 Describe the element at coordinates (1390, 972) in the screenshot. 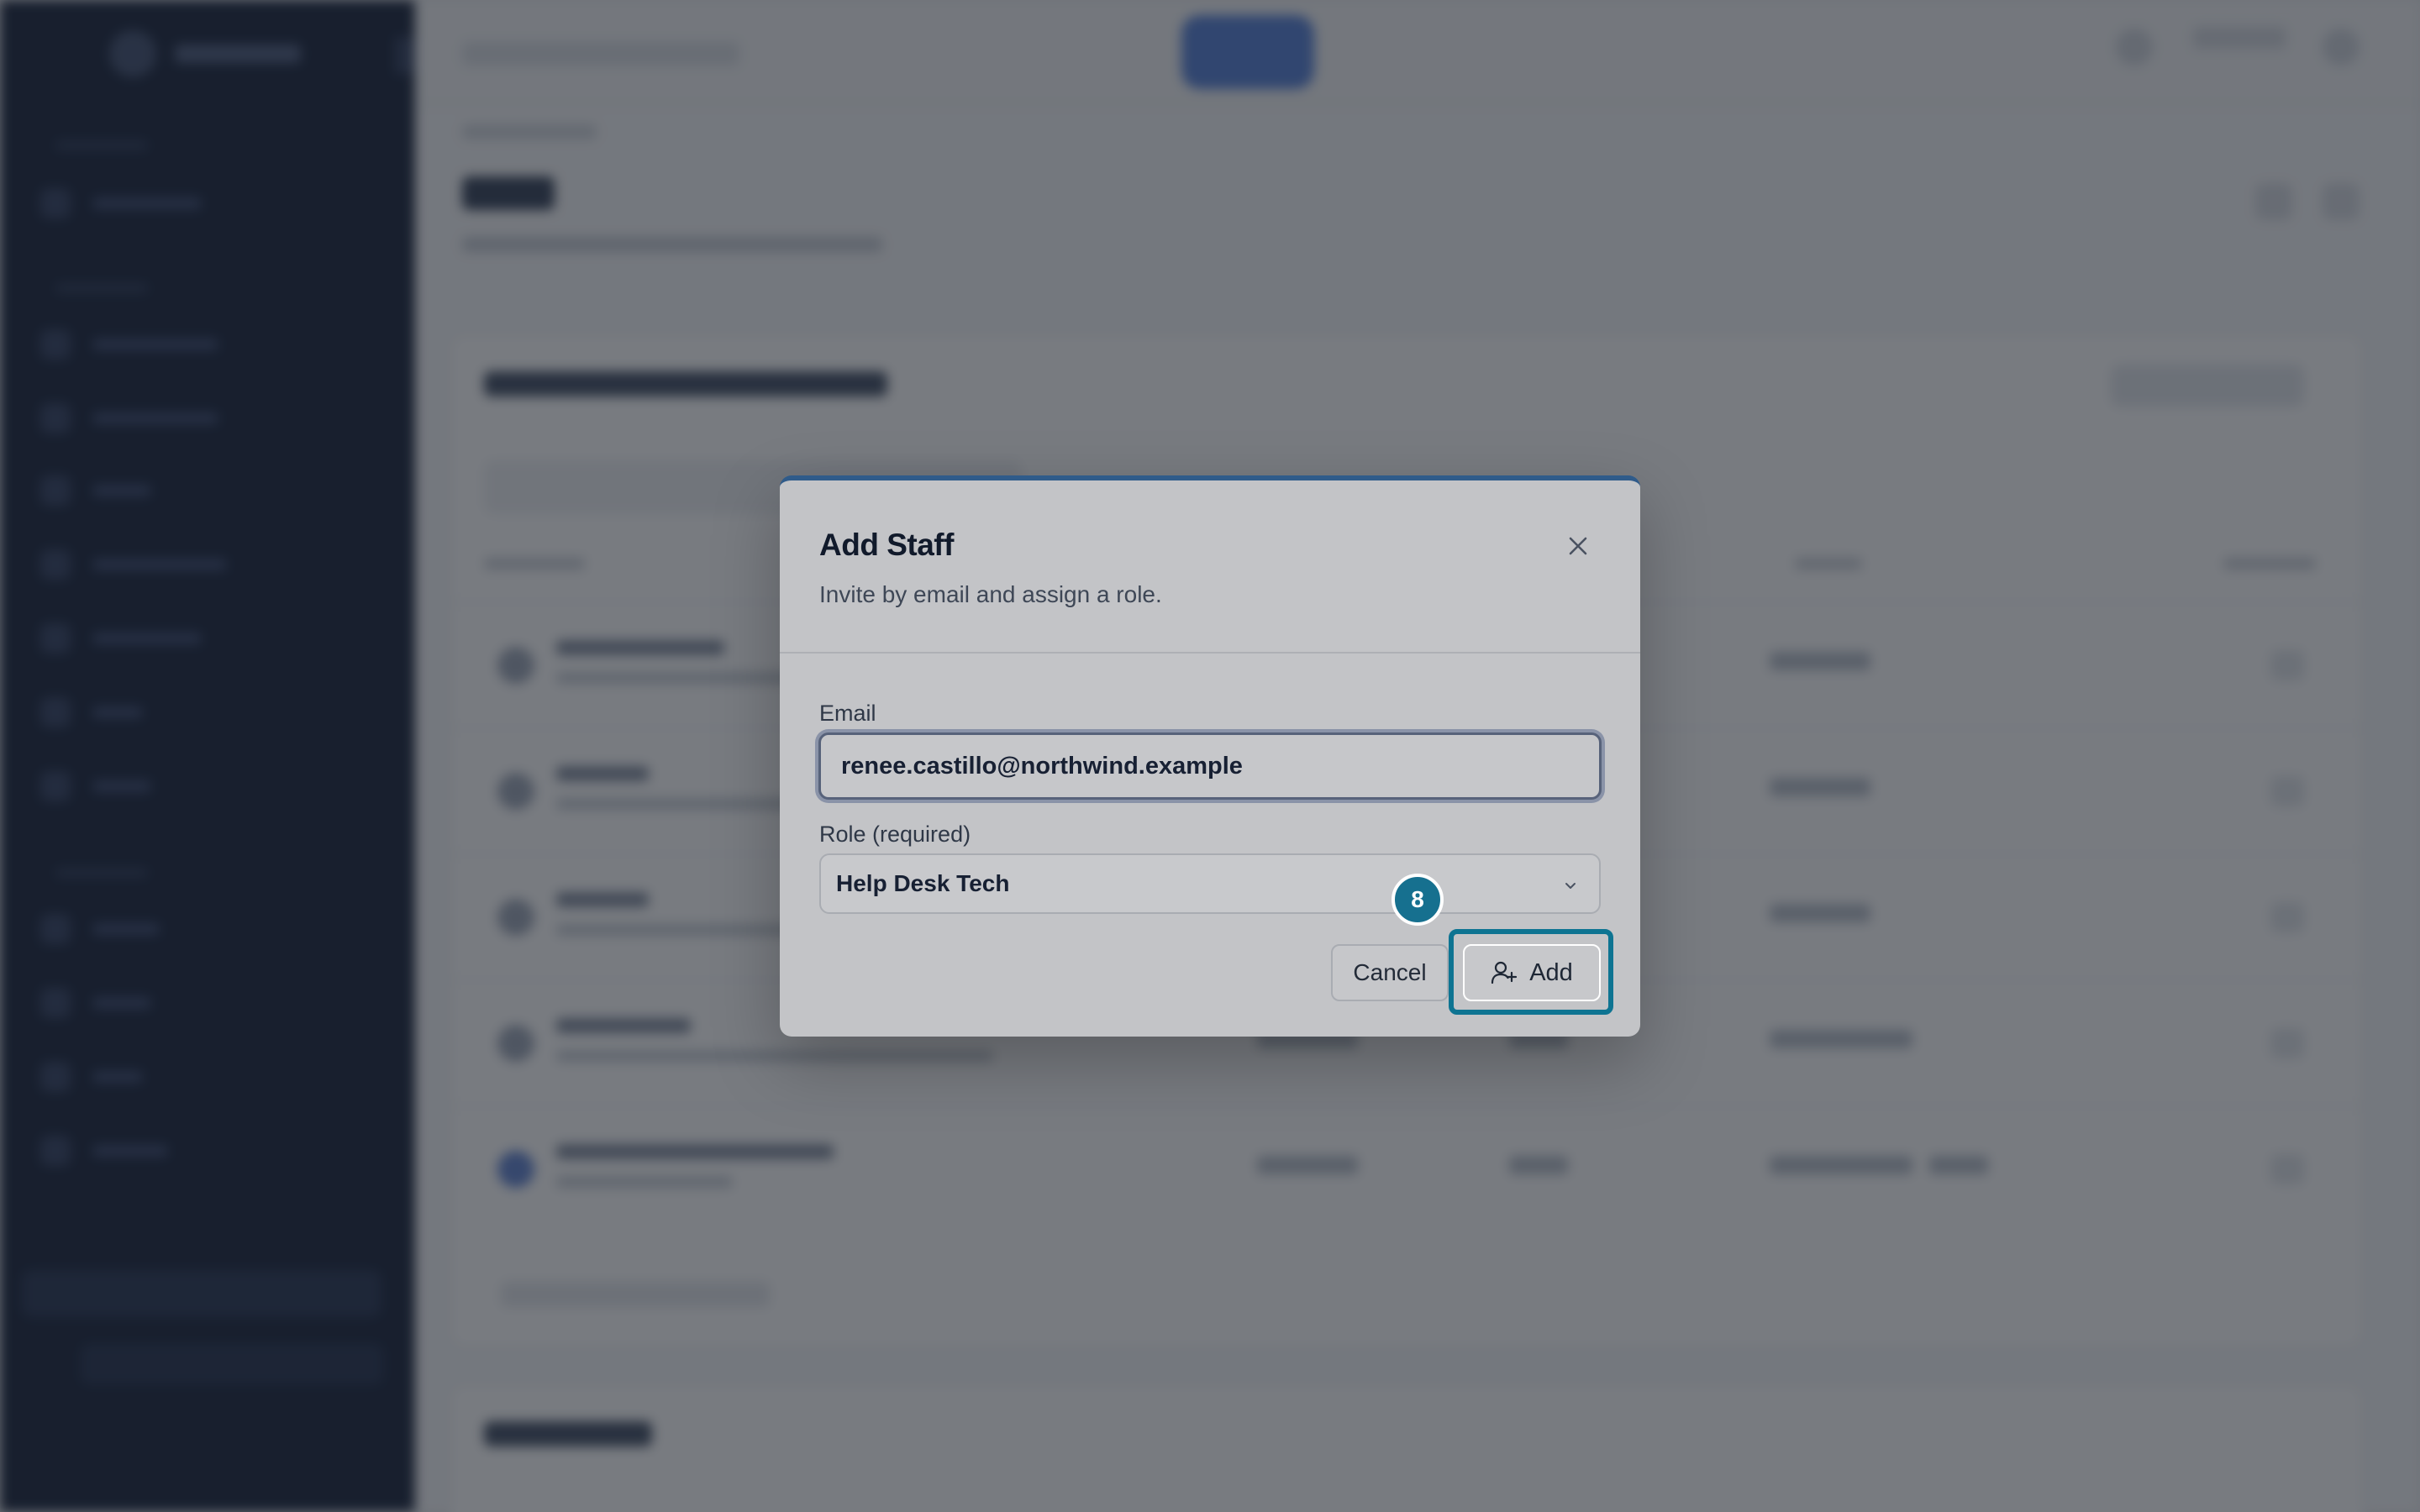

I see `cancel-button: Cancel` at that location.